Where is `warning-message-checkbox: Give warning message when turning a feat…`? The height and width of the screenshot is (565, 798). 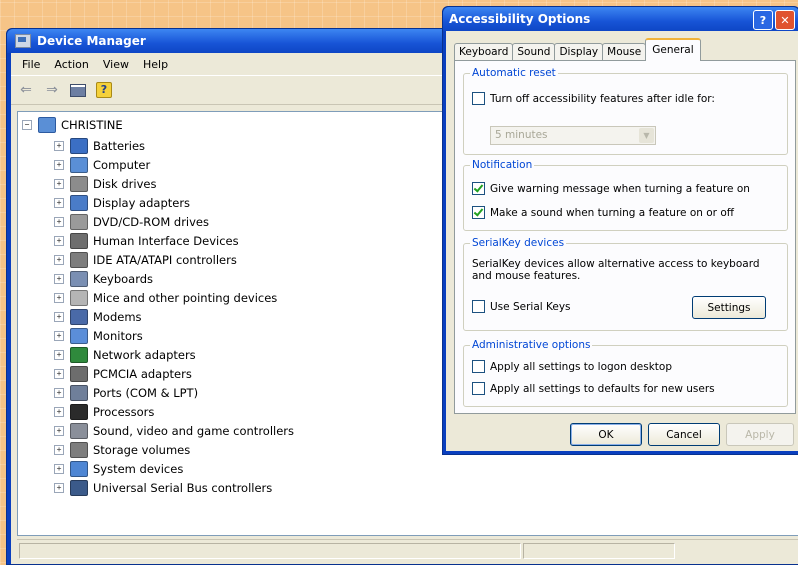
warning-message-checkbox: Give warning message when turning a feat… is located at coordinates (611, 188).